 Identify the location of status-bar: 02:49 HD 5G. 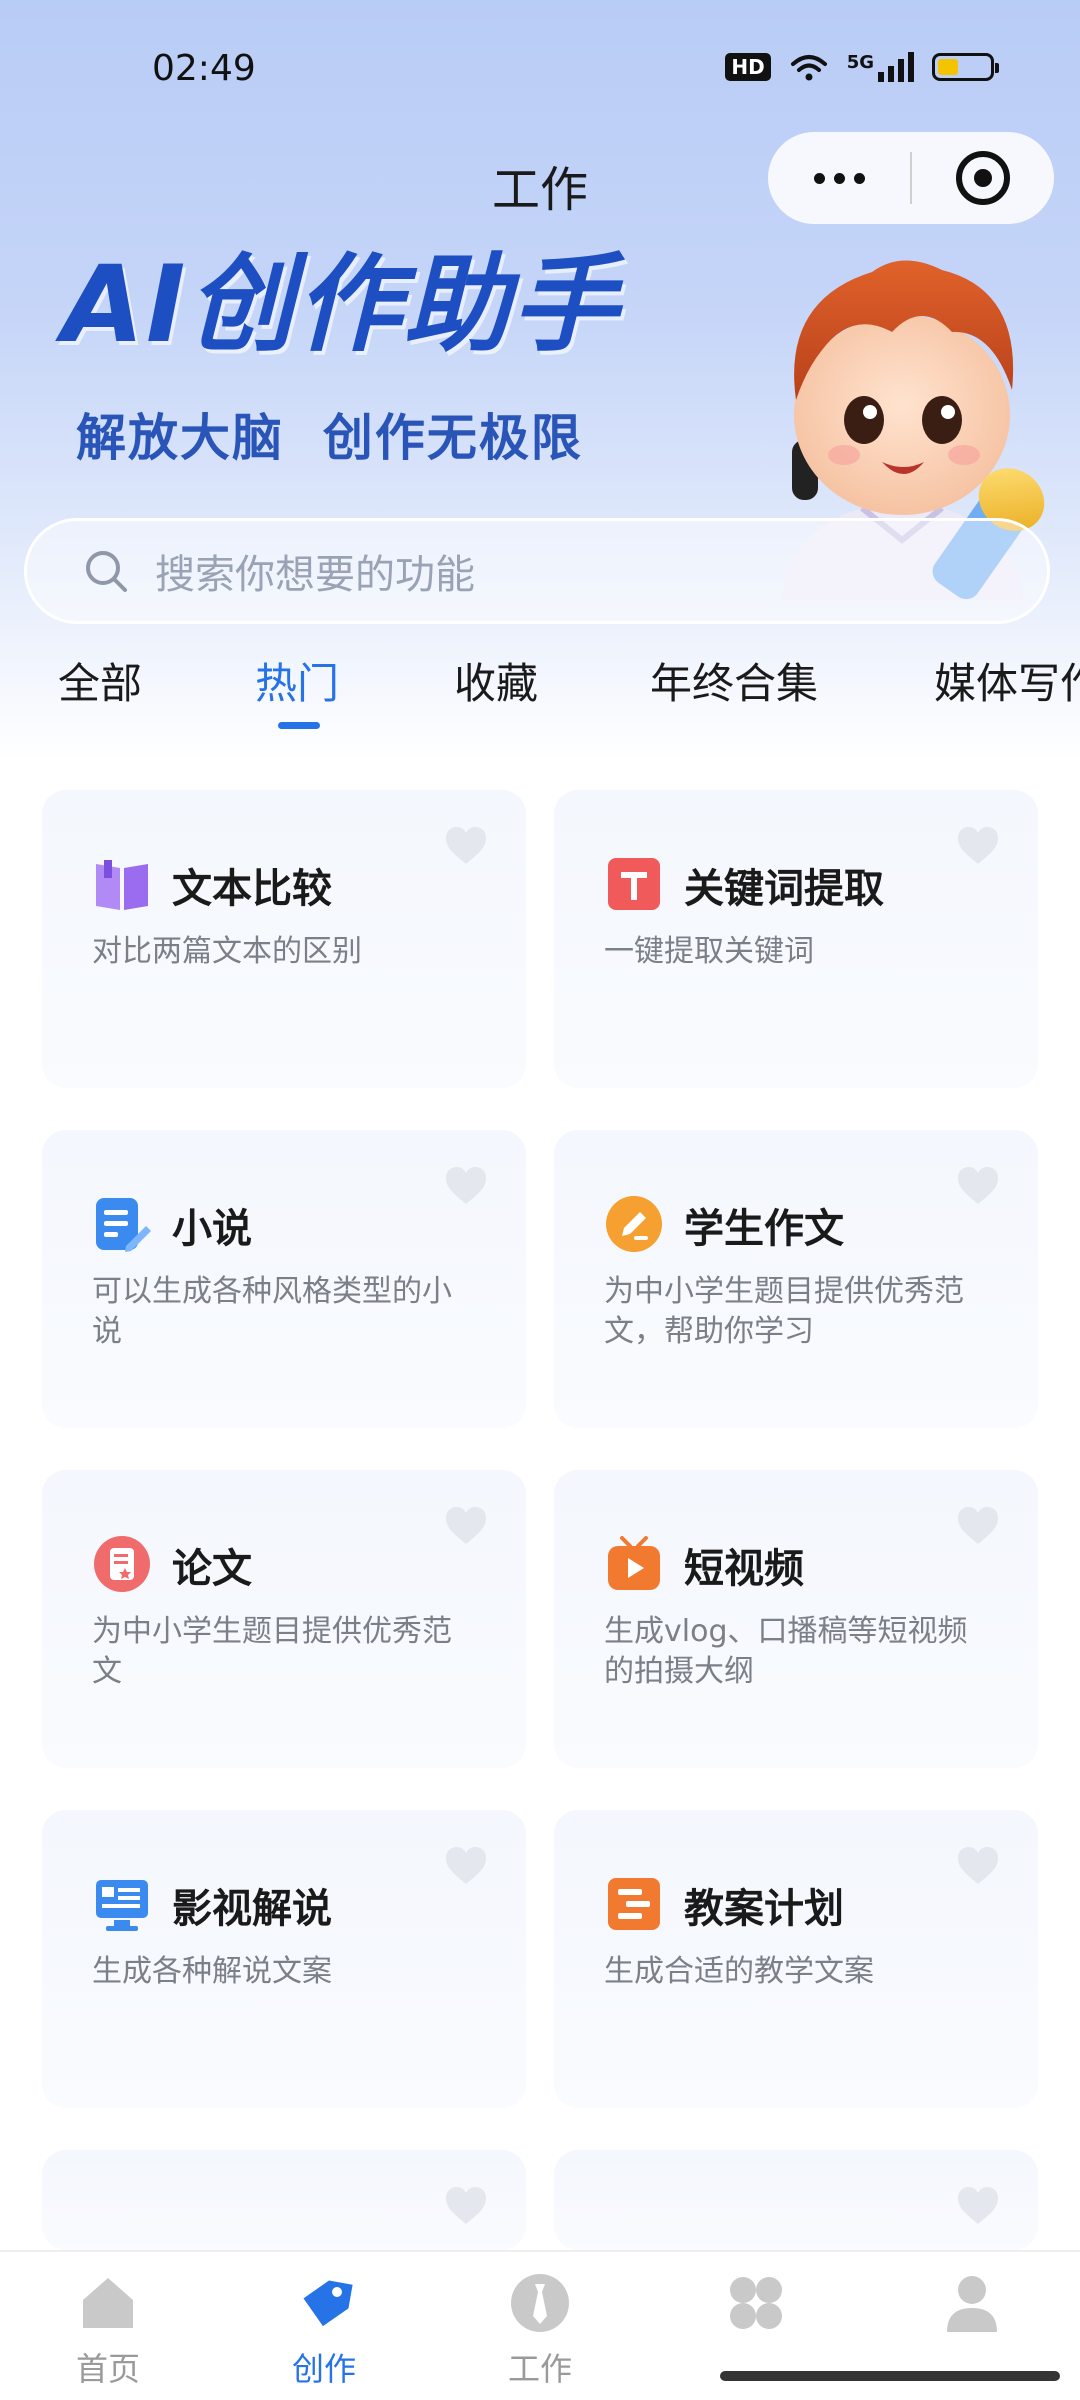
(540, 60).